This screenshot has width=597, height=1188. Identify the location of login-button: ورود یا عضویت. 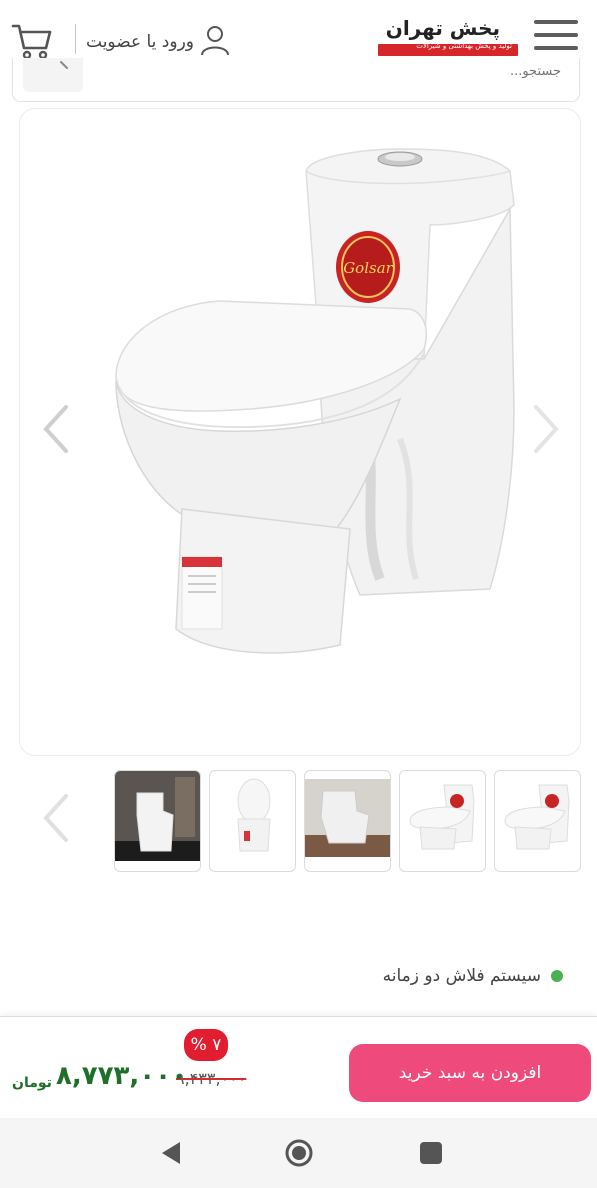
(159, 42).